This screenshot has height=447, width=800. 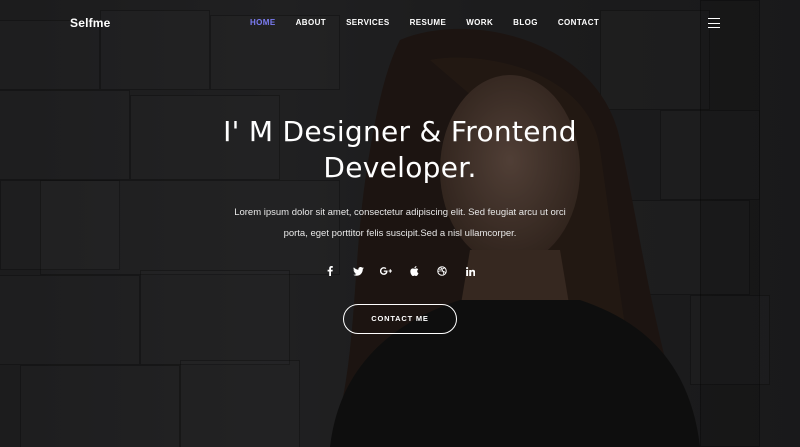 I want to click on twitter-icon, so click(x=358, y=271).